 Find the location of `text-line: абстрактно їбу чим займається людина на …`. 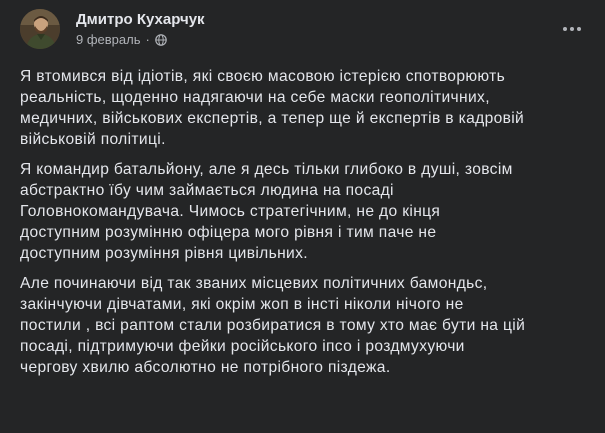

text-line: абстрактно їбу чим займається людина на … is located at coordinates (207, 190).